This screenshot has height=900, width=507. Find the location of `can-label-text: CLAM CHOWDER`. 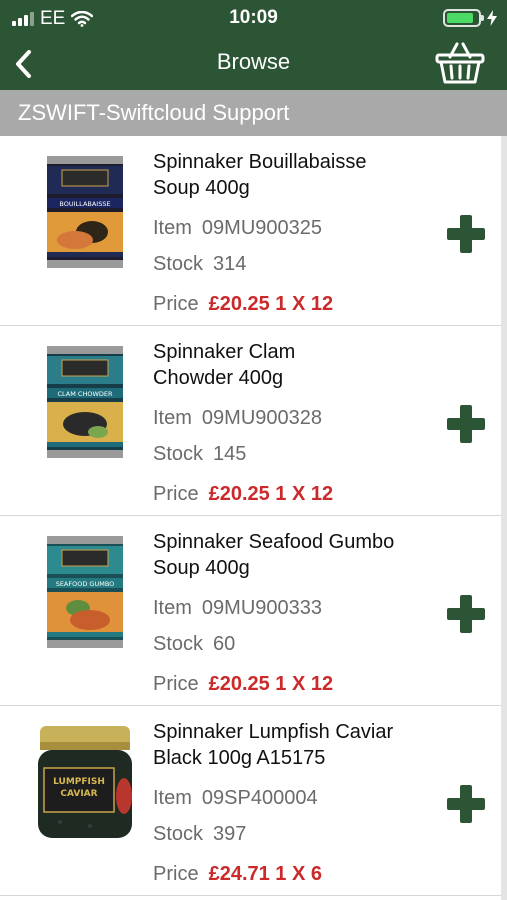

can-label-text: CLAM CHOWDER is located at coordinates (85, 394).